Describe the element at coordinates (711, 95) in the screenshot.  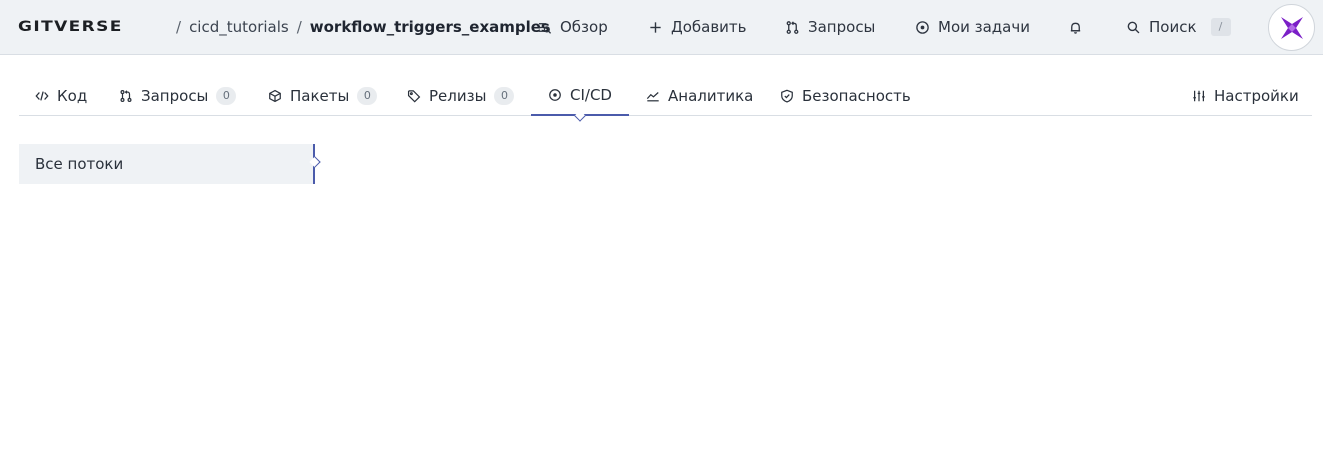
I see `tab-analytics-label: Аналитика` at that location.